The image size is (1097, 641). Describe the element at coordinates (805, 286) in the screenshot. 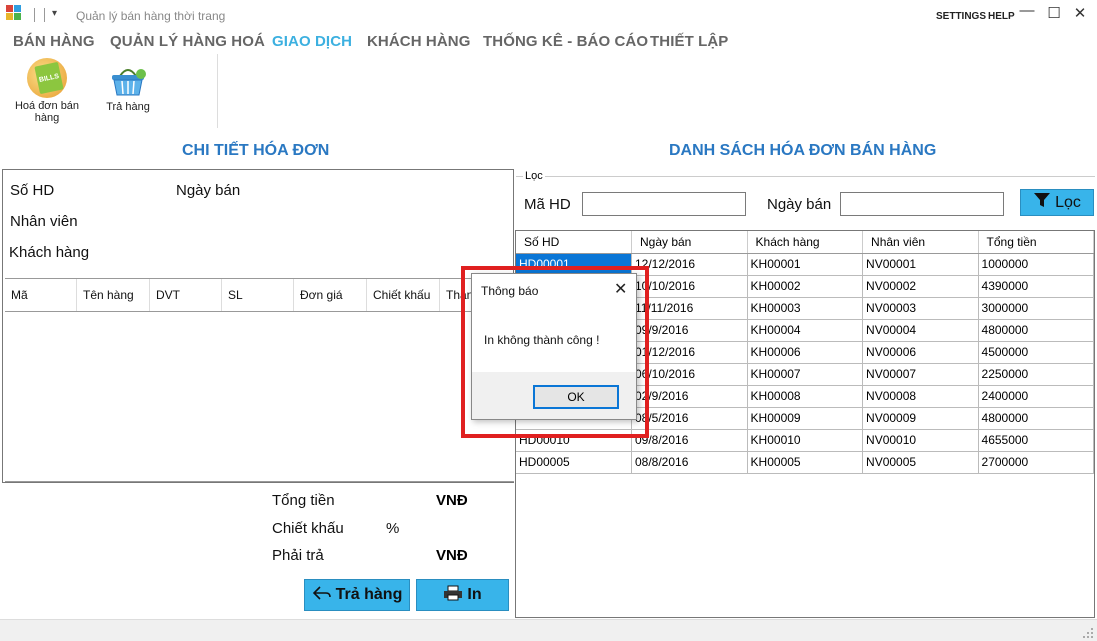

I see `table-cell: KH00002` at that location.